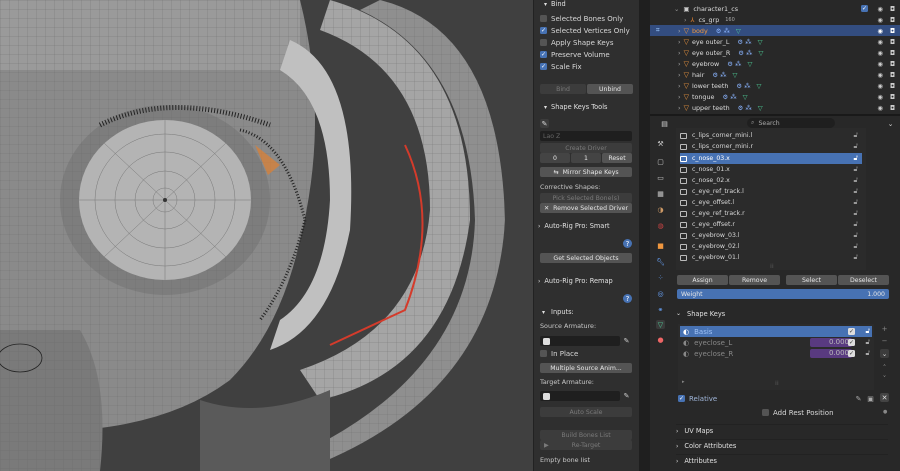  Describe the element at coordinates (775, 52) in the screenshot. I see `outliner-row-eye-outer-r: › ▽ eye outer_R ⚙ ⁂ ▽ ◉ ◘` at that location.